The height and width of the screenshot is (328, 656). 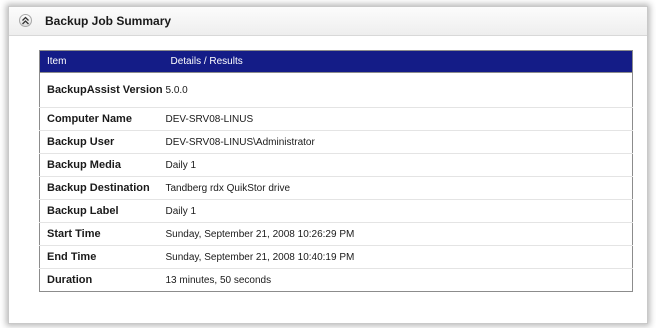 I want to click on row-value: 5.0.0, so click(x=398, y=90).